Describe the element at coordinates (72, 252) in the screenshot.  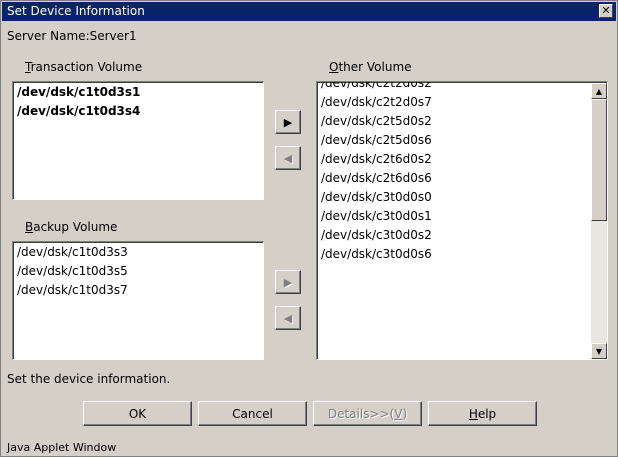
I see `list-item: /dev/dsk/c1t0d3s3` at that location.